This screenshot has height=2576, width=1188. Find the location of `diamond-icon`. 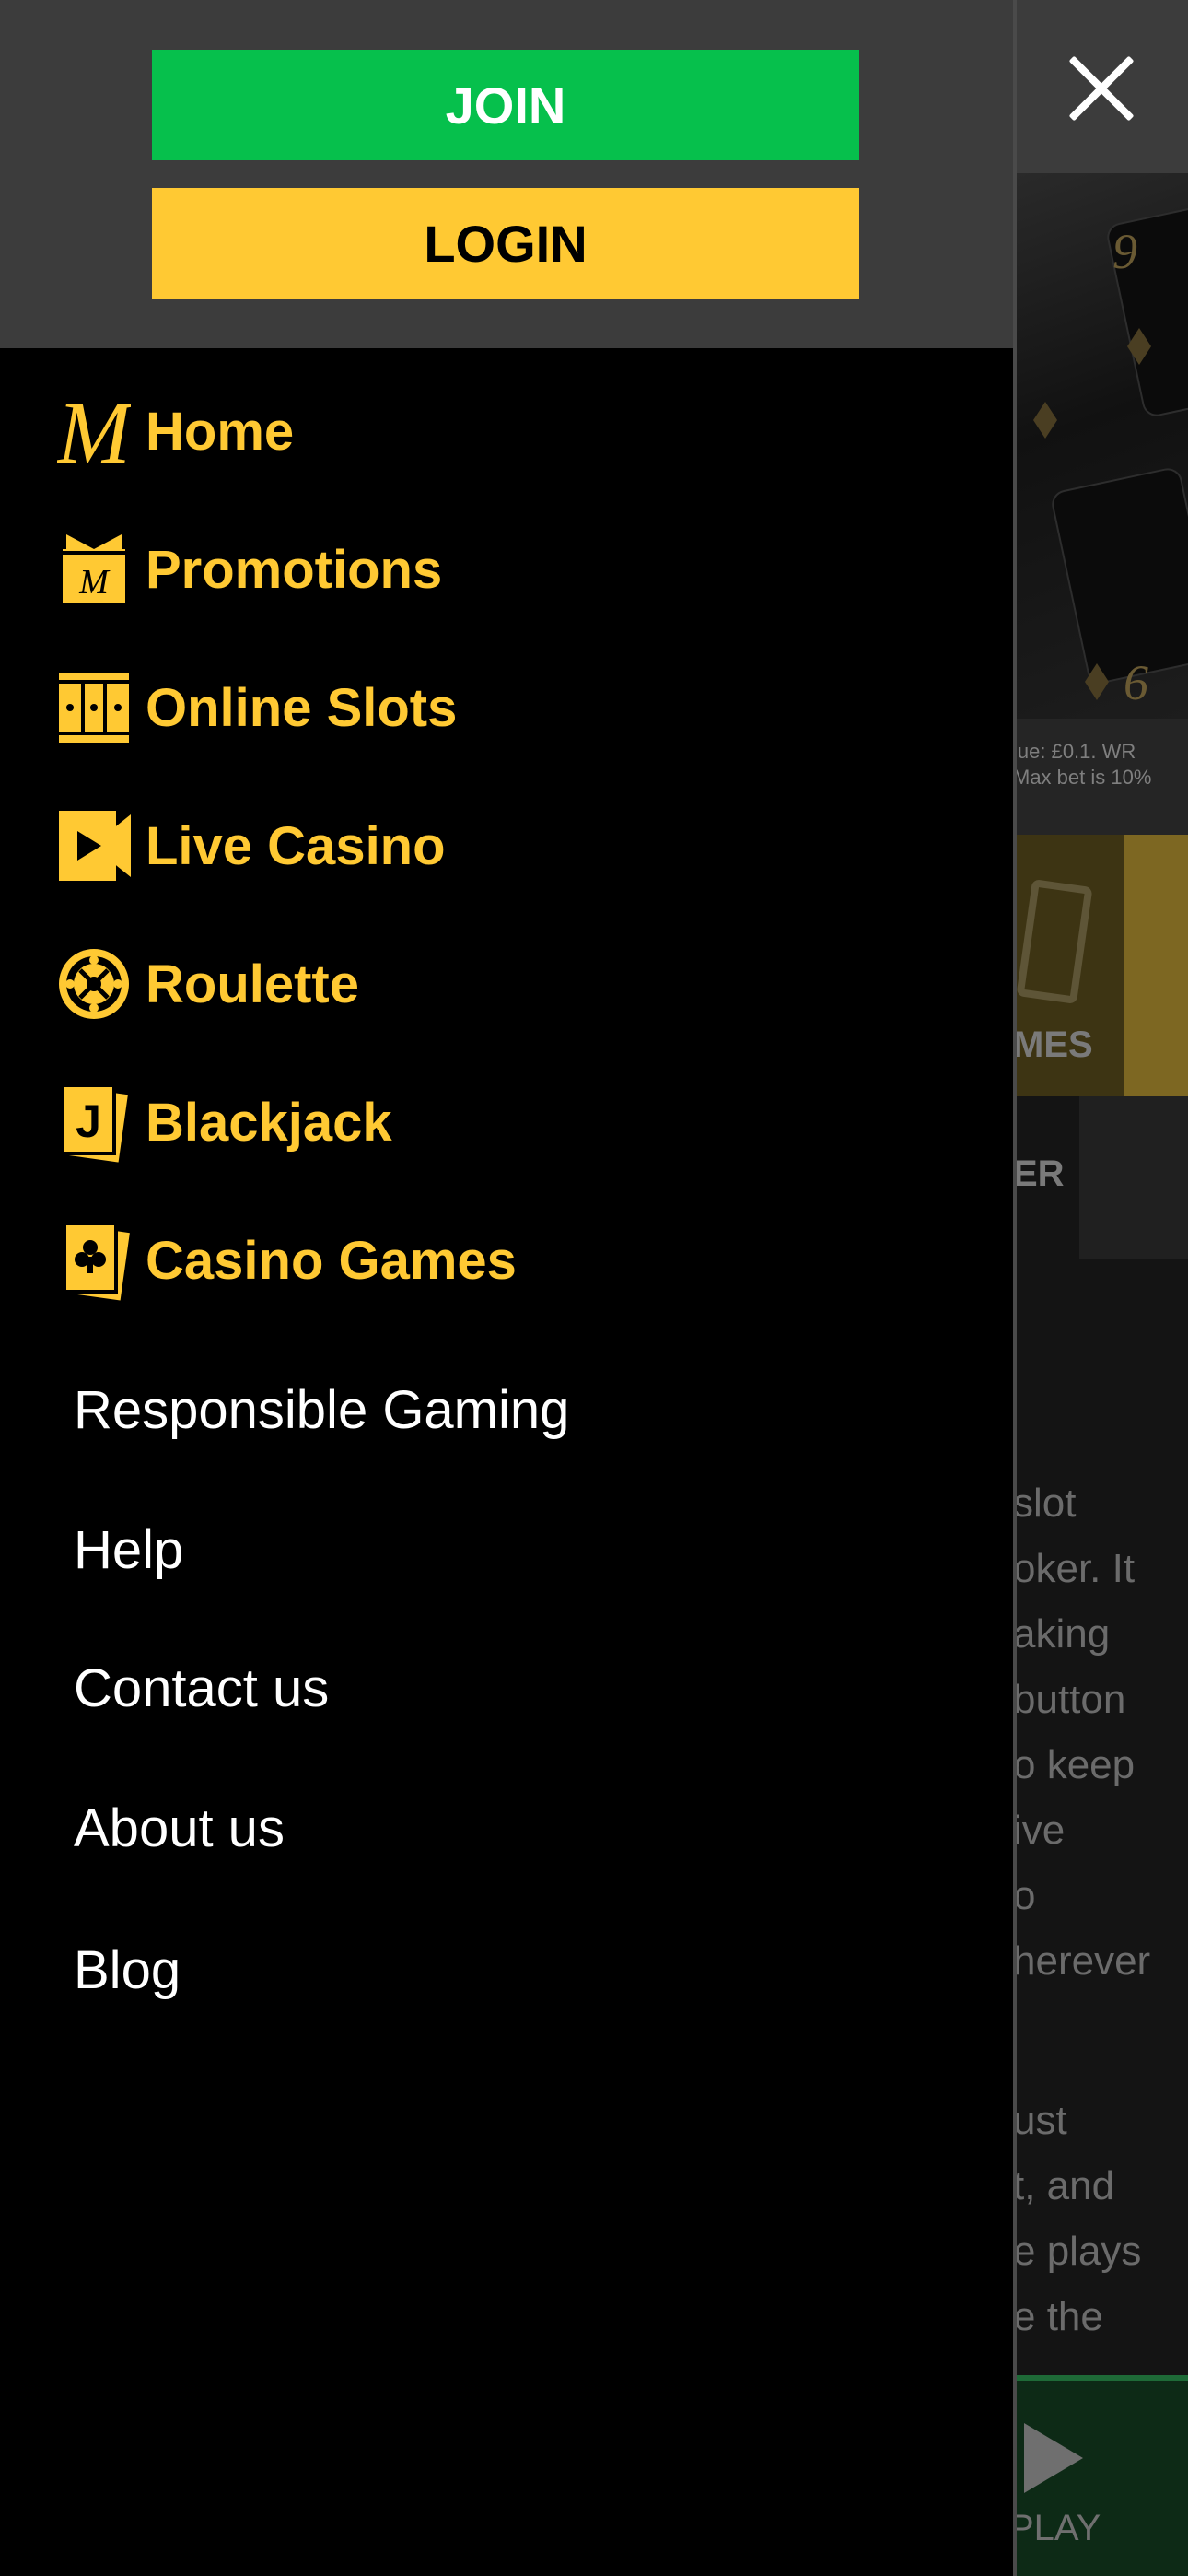

diamond-icon is located at coordinates (1045, 420).